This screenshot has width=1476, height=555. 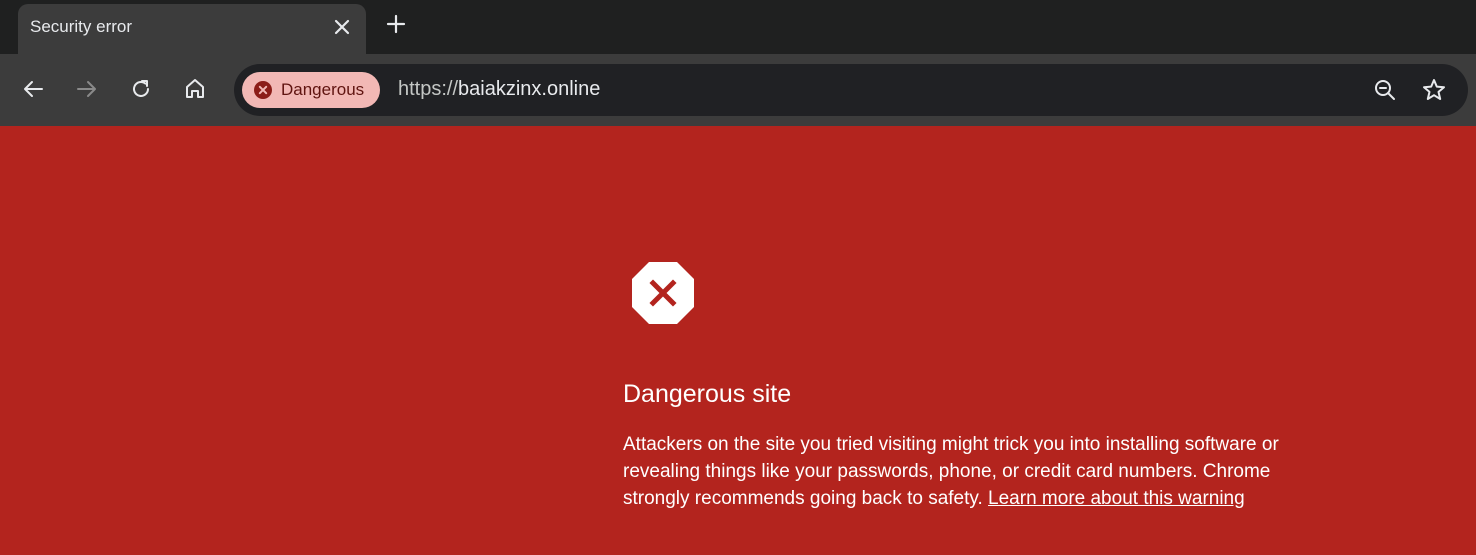 What do you see at coordinates (263, 90) in the screenshot?
I see `danger-icon` at bounding box center [263, 90].